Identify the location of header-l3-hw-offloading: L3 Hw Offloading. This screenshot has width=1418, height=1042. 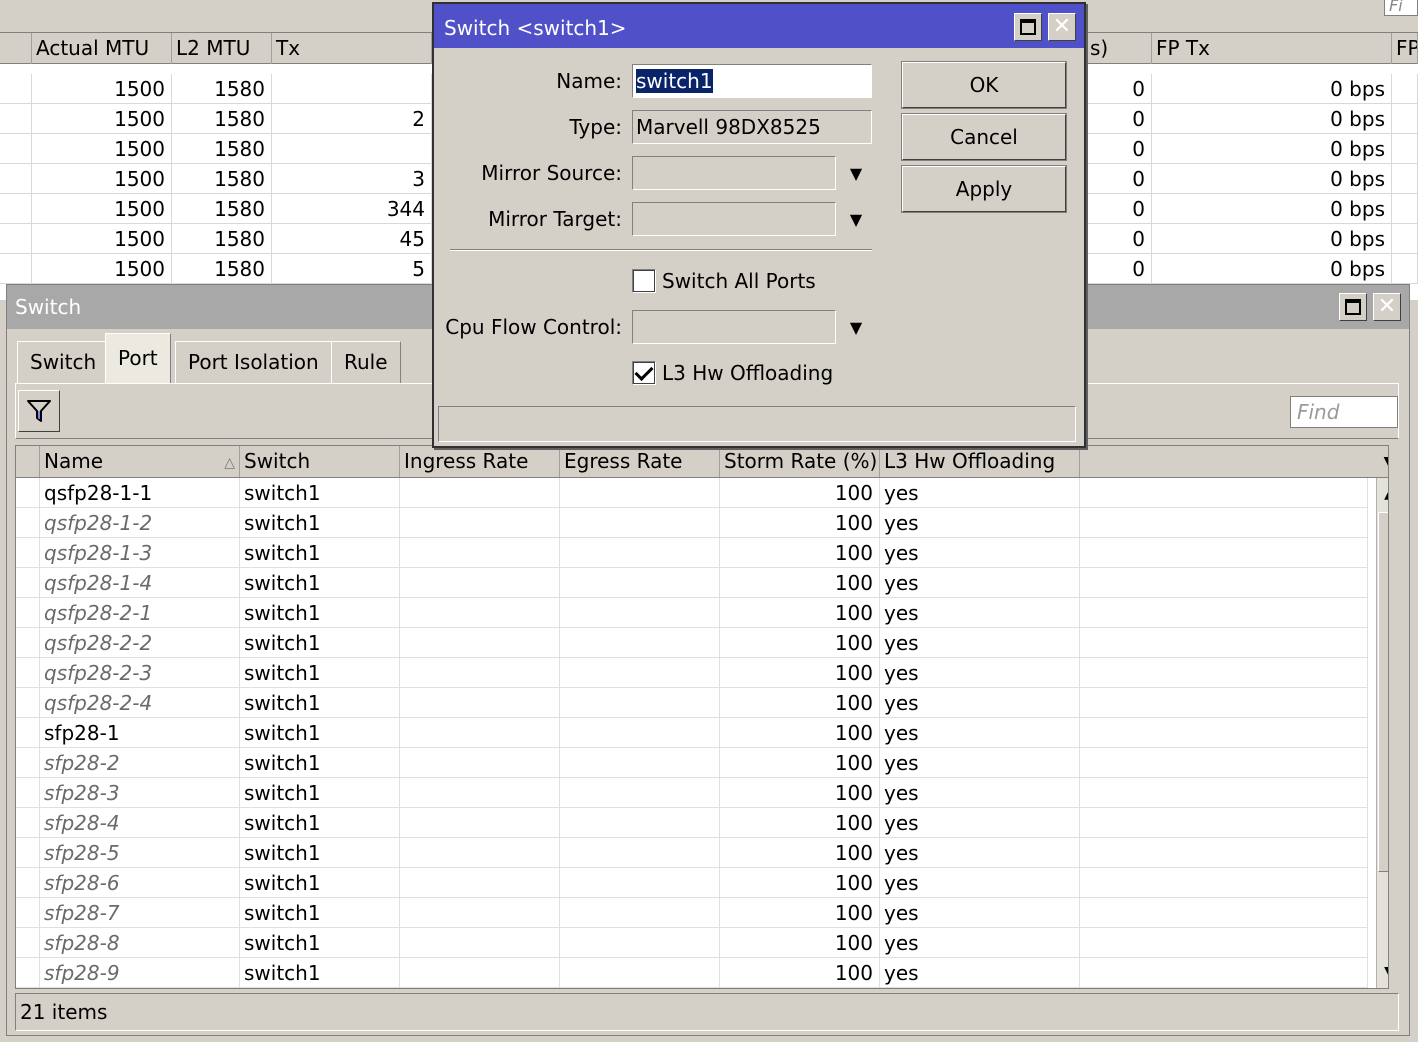
(980, 461).